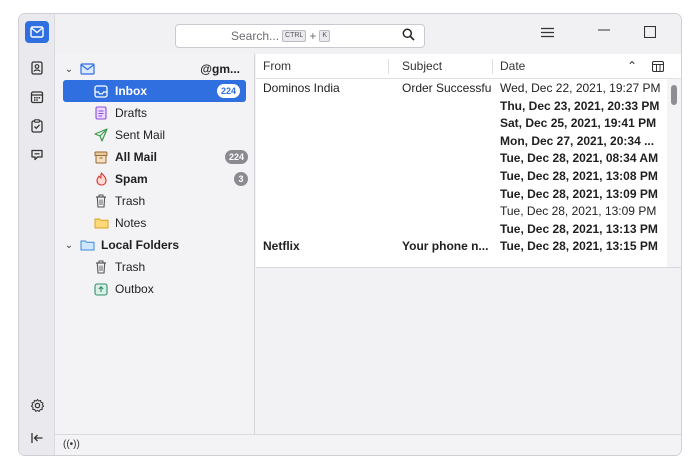 The image size is (700, 469). I want to click on local-folders-row: ⌄ Local Folders, so click(154, 245).